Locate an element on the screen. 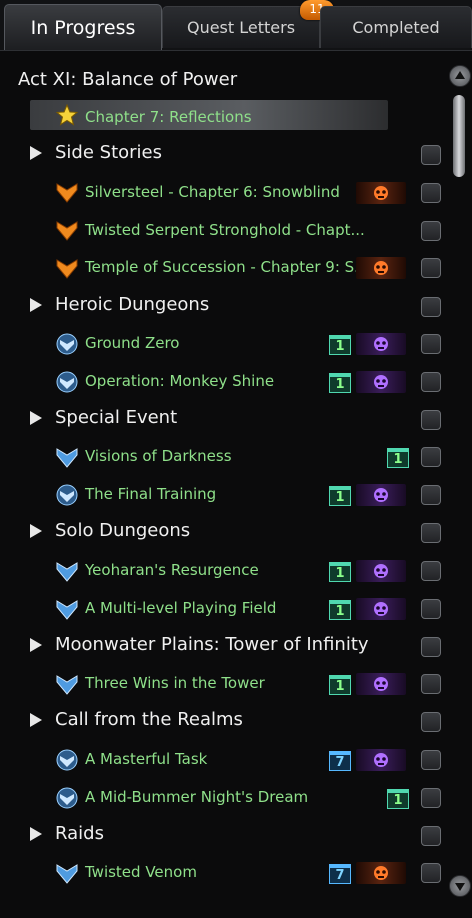 This screenshot has width=472, height=918. category-heroic-dungeons: Heroic Dungeons is located at coordinates (132, 304).